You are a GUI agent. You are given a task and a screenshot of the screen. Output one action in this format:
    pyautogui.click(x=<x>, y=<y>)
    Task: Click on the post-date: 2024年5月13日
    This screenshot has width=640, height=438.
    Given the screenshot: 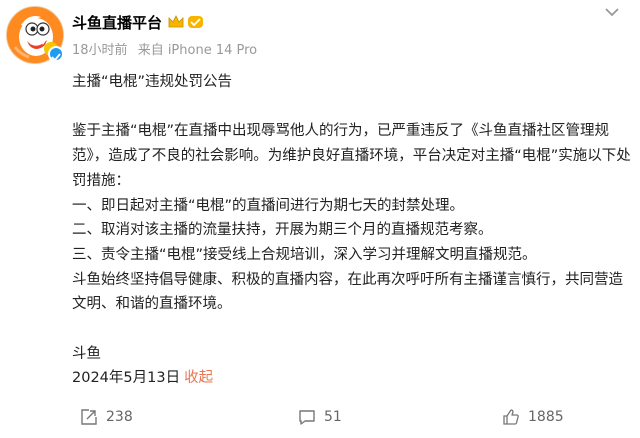 What is the action you would take?
    pyautogui.click(x=126, y=378)
    